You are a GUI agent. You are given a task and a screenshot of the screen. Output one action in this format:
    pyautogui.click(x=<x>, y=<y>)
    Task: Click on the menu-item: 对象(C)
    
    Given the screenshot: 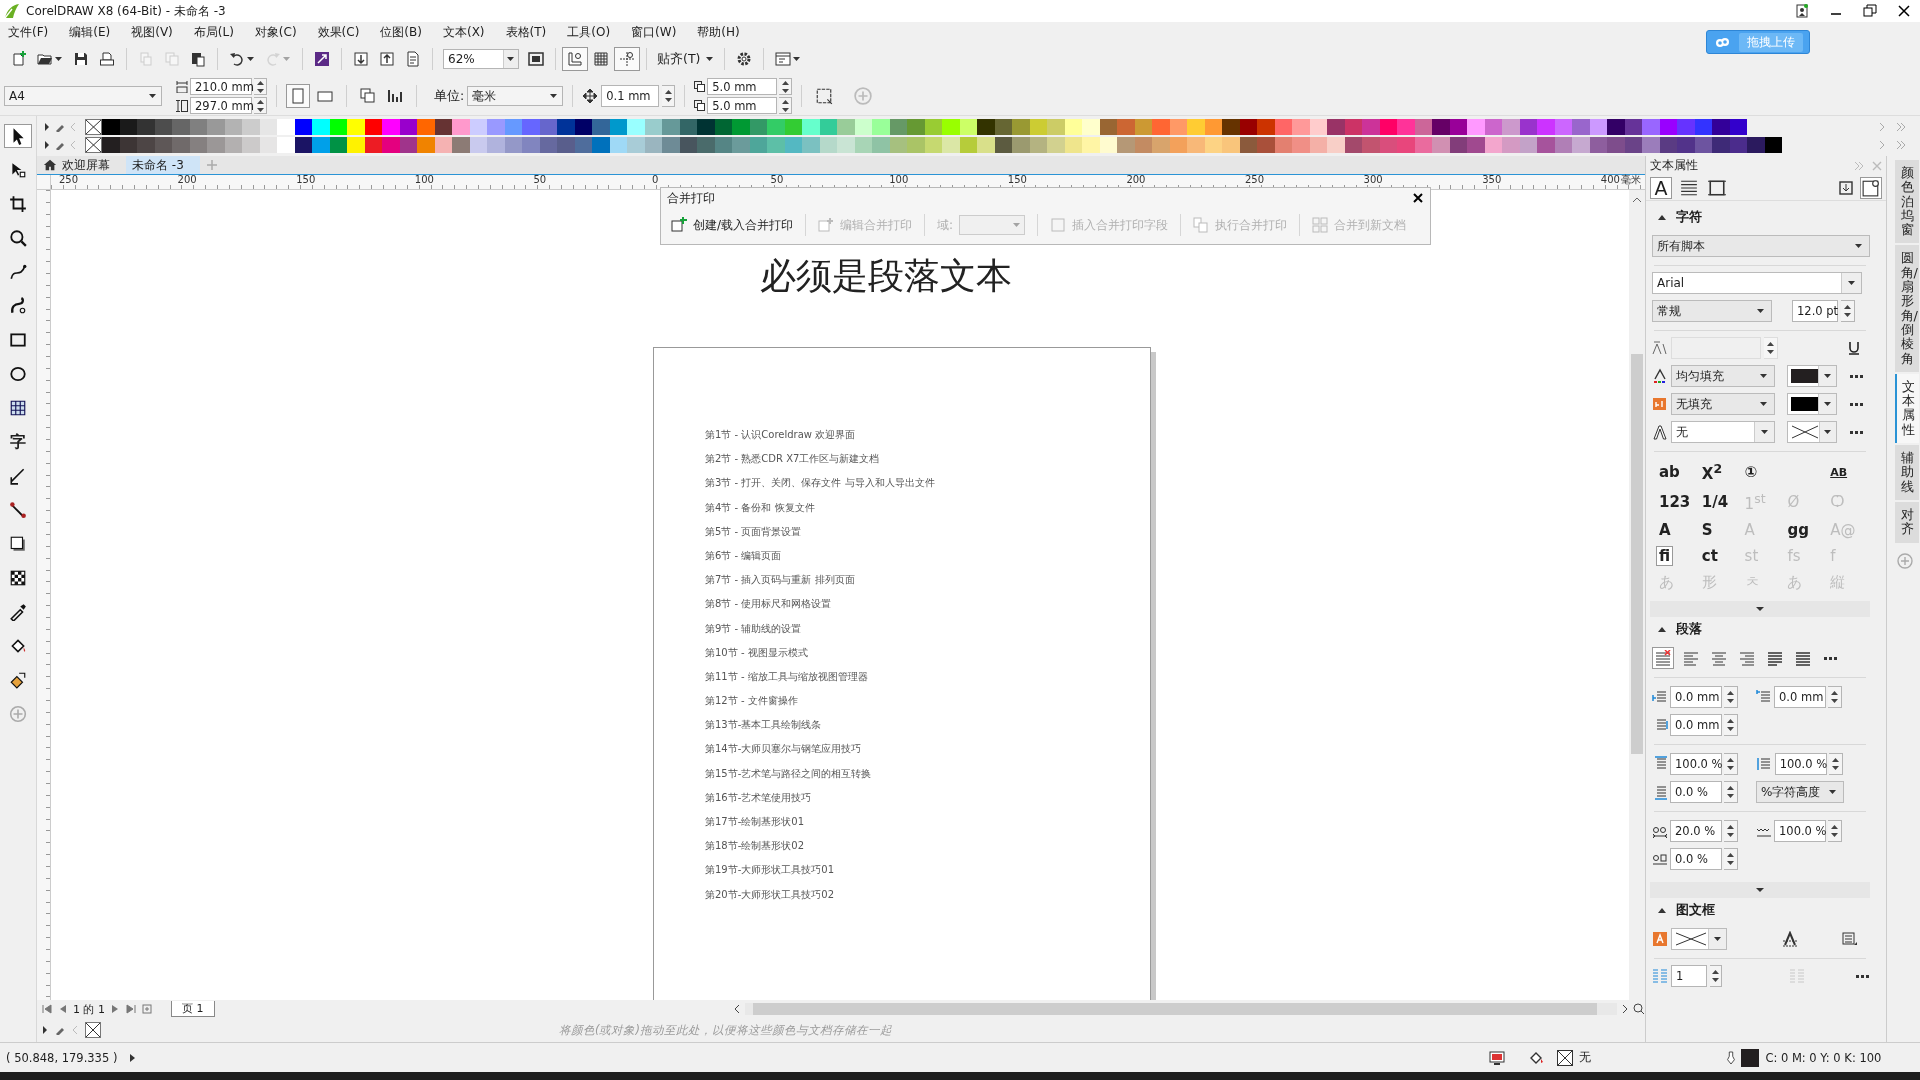 What is the action you would take?
    pyautogui.click(x=280, y=32)
    